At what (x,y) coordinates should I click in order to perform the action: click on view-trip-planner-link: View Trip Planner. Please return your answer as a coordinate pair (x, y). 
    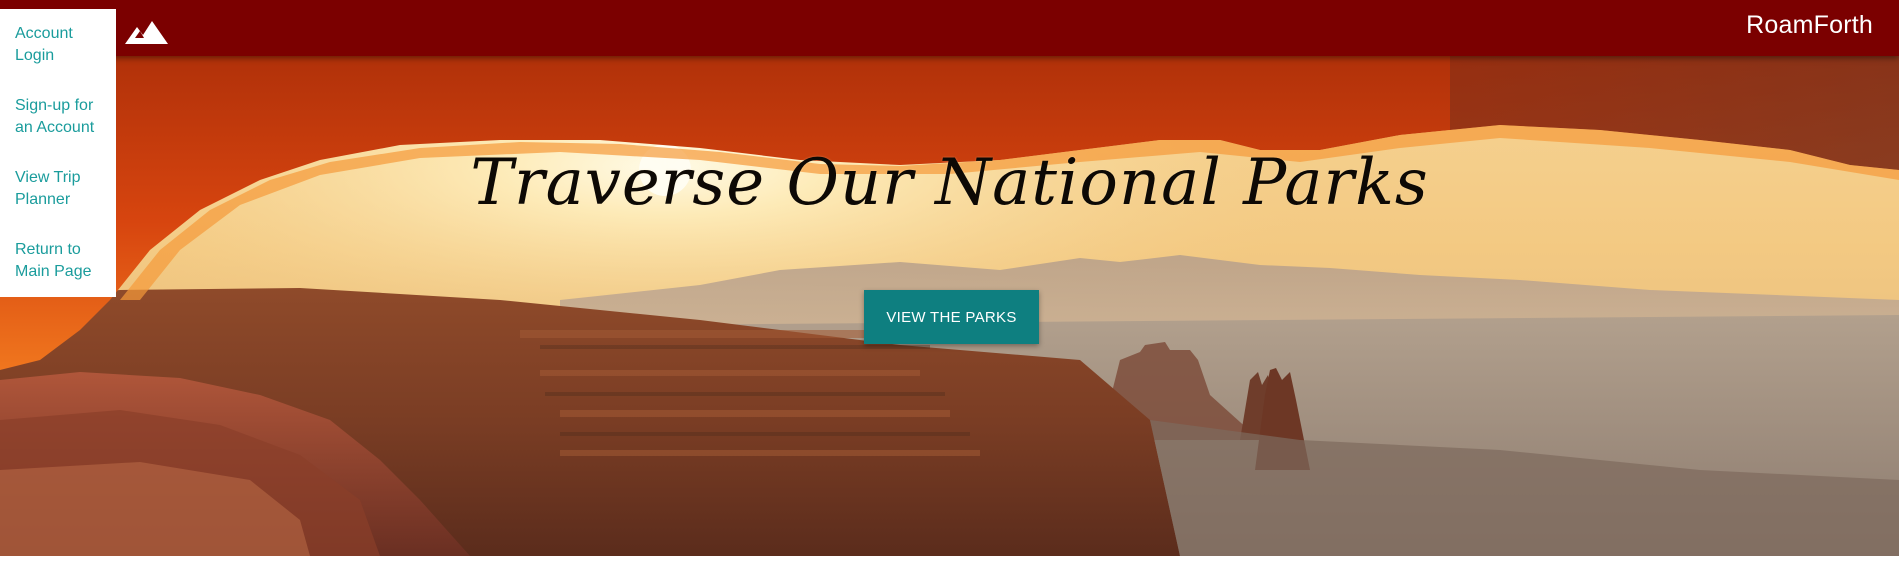
    Looking at the image, I should click on (58, 189).